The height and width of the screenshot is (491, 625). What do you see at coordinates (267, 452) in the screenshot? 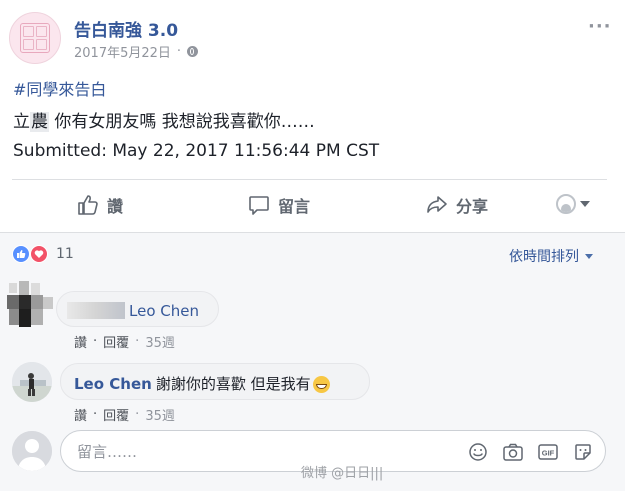
I see `comment-input` at bounding box center [267, 452].